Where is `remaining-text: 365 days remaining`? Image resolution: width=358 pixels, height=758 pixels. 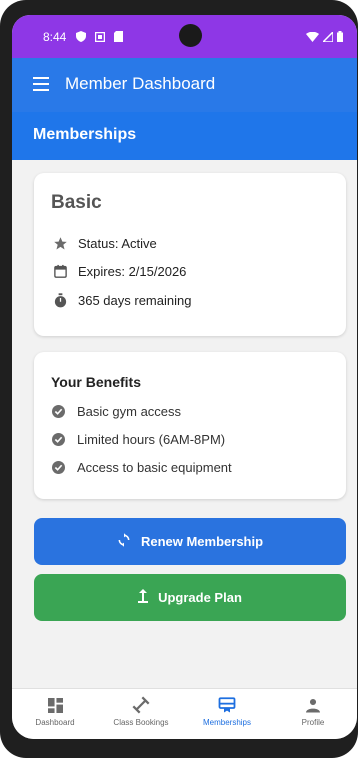 remaining-text: 365 days remaining is located at coordinates (135, 300).